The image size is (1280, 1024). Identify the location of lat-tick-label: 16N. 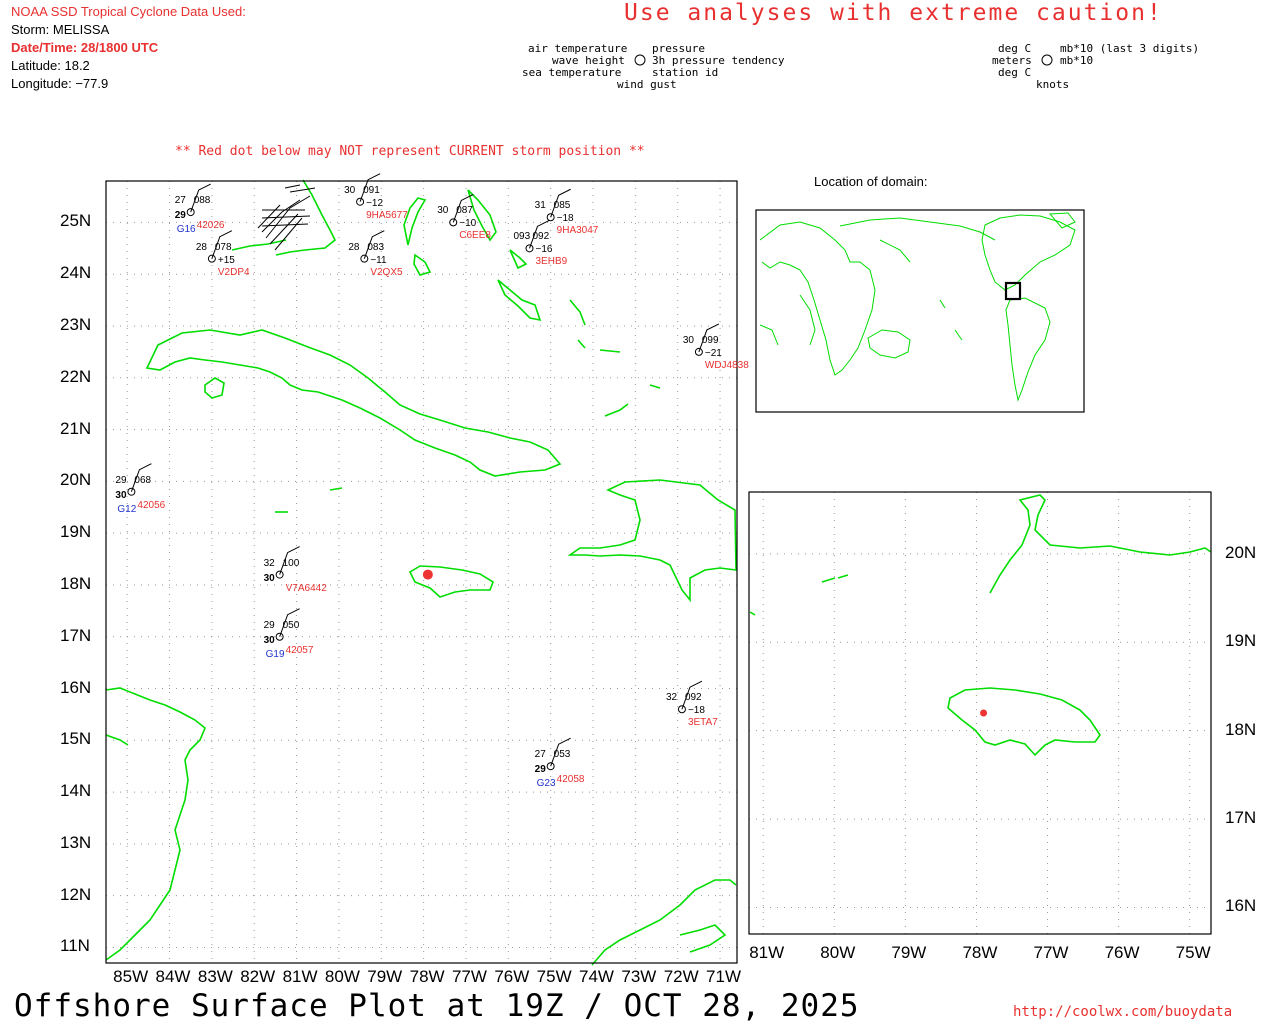
(76, 687).